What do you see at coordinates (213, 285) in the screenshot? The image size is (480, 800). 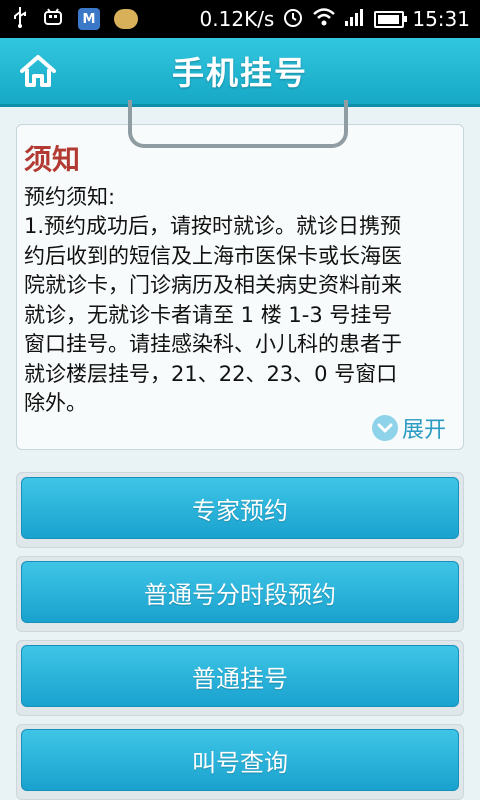 I see `notice-line: 院就诊卡，门诊病历及相关病史资料前来` at bounding box center [213, 285].